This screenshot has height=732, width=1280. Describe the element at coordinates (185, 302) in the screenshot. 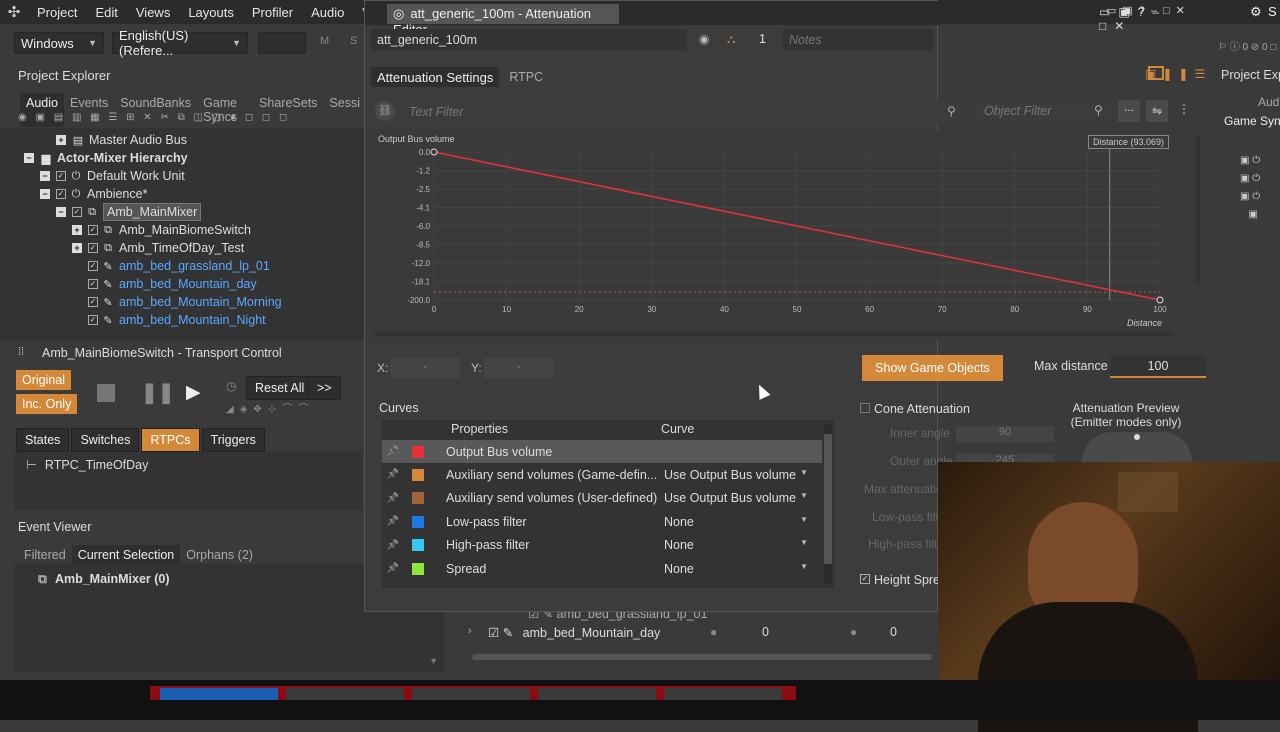

I see `tree-row-sound: ✓ ✎ amb_bed_Mountain_Morning` at that location.